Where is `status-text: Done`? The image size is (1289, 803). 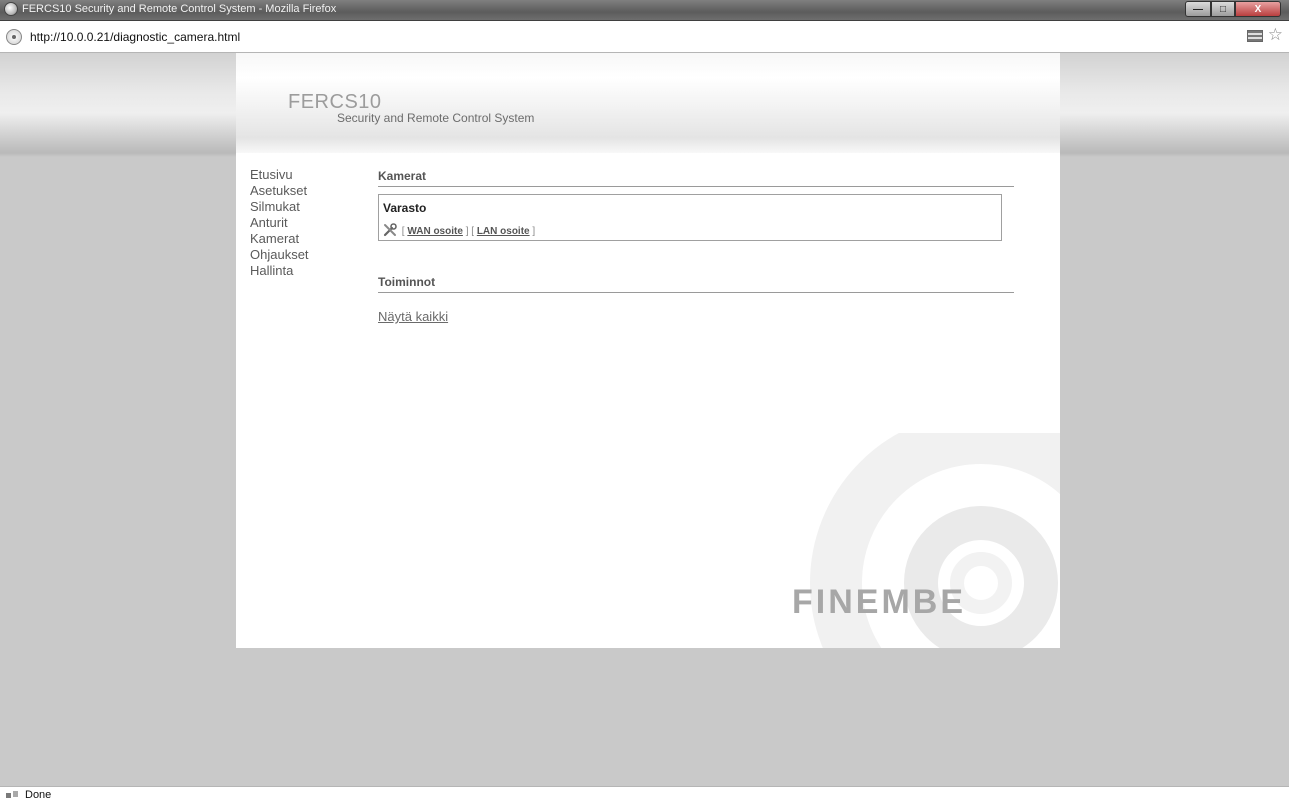 status-text: Done is located at coordinates (38, 795).